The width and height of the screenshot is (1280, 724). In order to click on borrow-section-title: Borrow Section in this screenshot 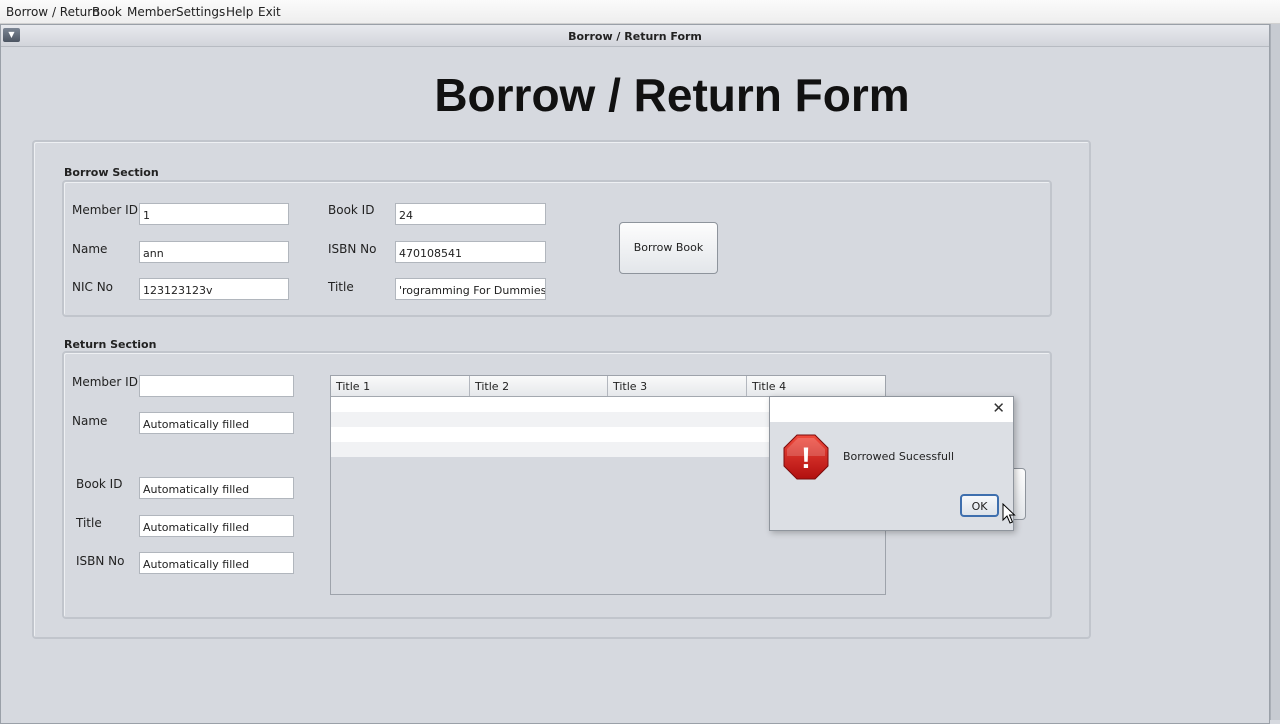, I will do `click(111, 172)`.